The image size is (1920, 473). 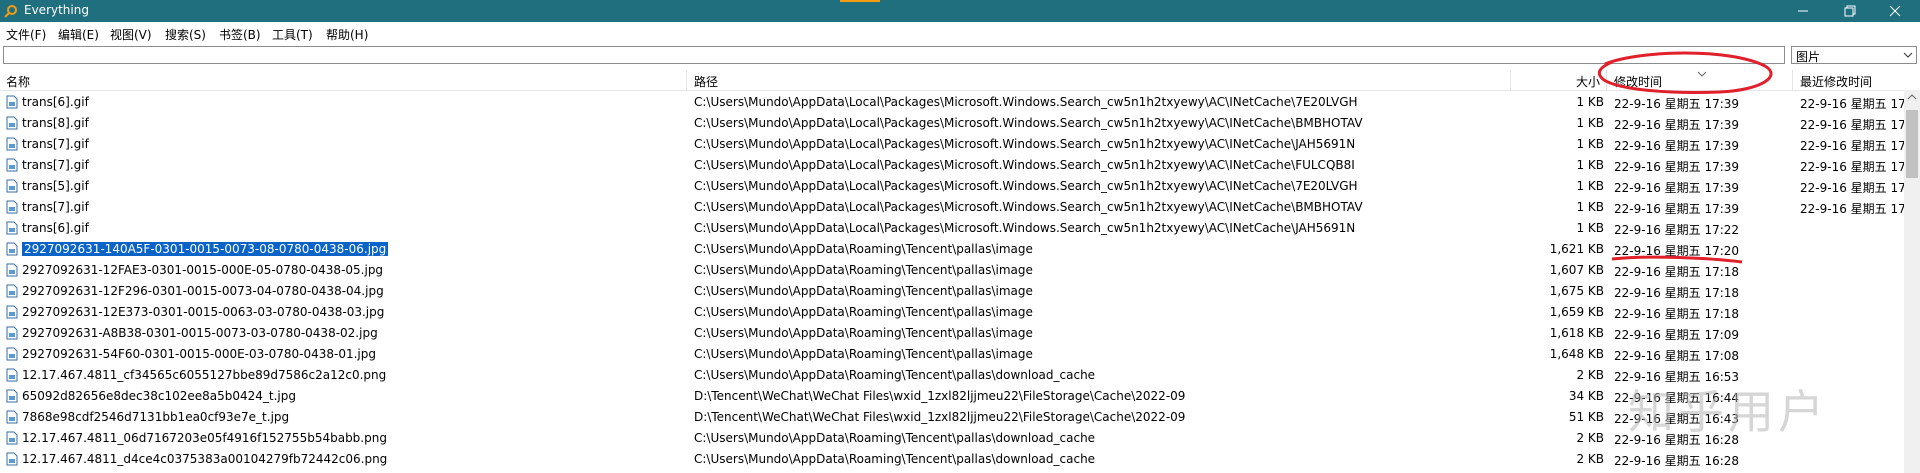 I want to click on everything-logo-icon, so click(x=10, y=11).